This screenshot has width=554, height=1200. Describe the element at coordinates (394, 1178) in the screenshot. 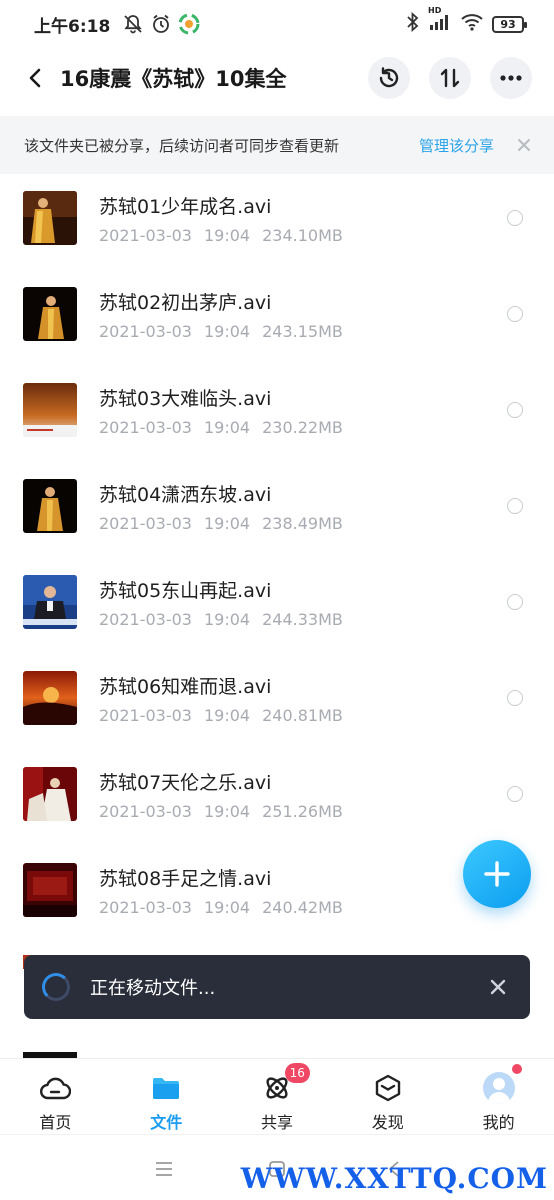

I see `watermark: WWW.XXTTQ.COM` at that location.